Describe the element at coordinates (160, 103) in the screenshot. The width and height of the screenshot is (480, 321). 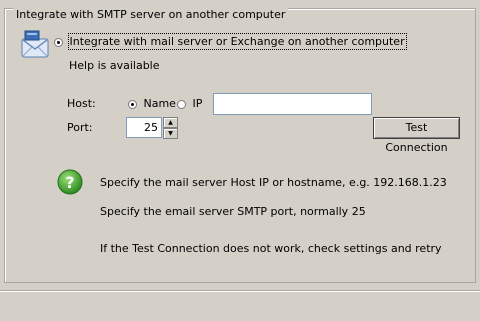
I see `host-name-label: Name` at that location.